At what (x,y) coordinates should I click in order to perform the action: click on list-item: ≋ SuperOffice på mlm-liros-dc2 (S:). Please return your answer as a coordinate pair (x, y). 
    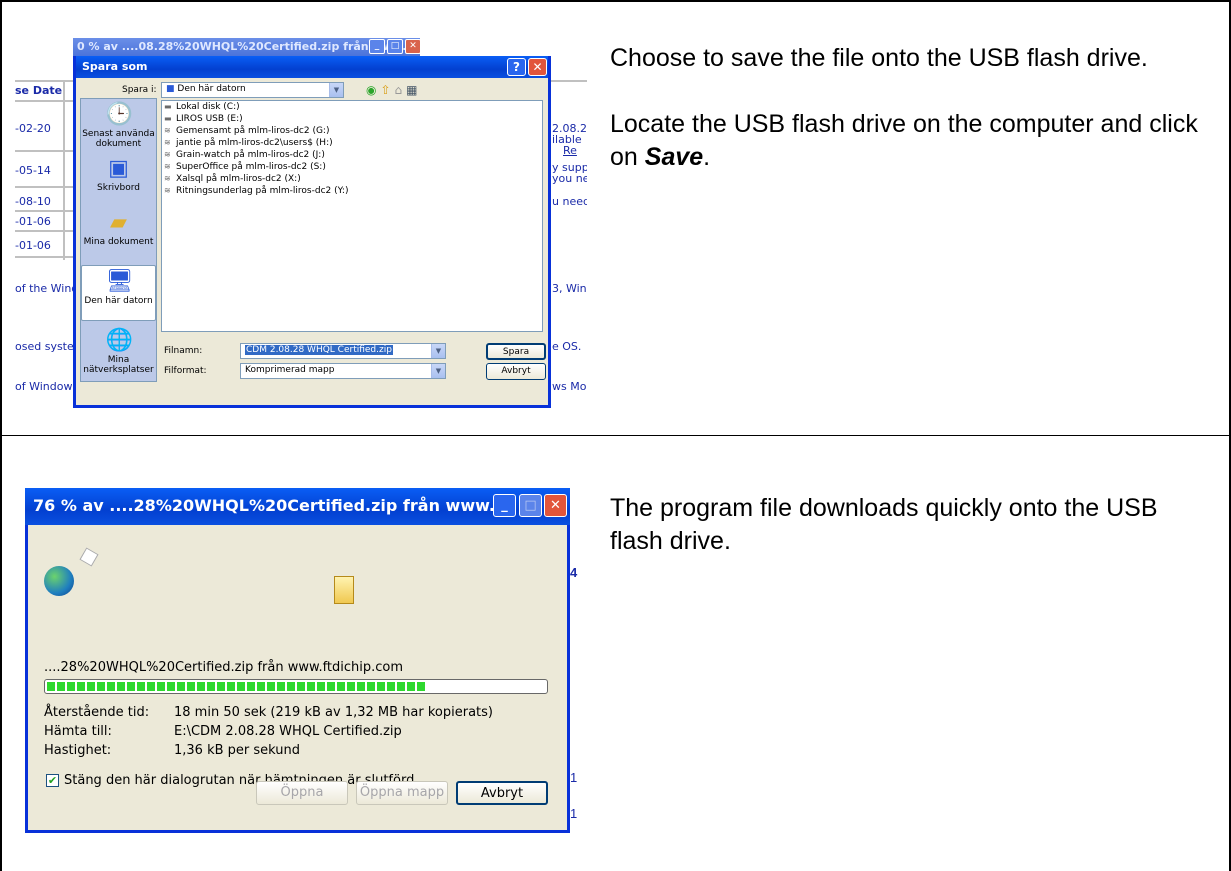
    Looking at the image, I should click on (352, 167).